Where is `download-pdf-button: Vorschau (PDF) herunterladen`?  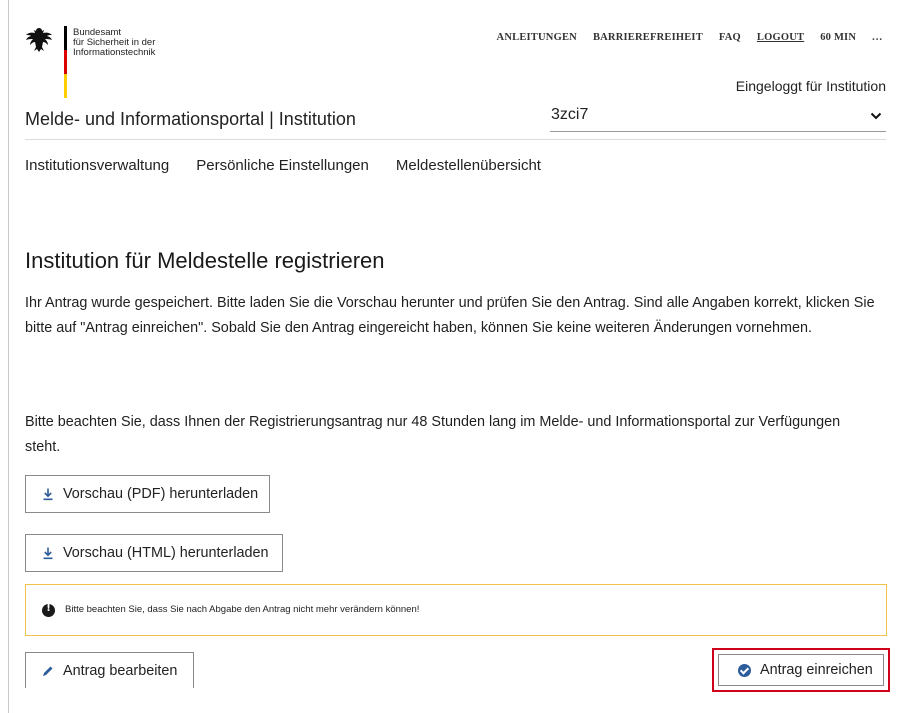
download-pdf-button: Vorschau (PDF) herunterladen is located at coordinates (147, 494).